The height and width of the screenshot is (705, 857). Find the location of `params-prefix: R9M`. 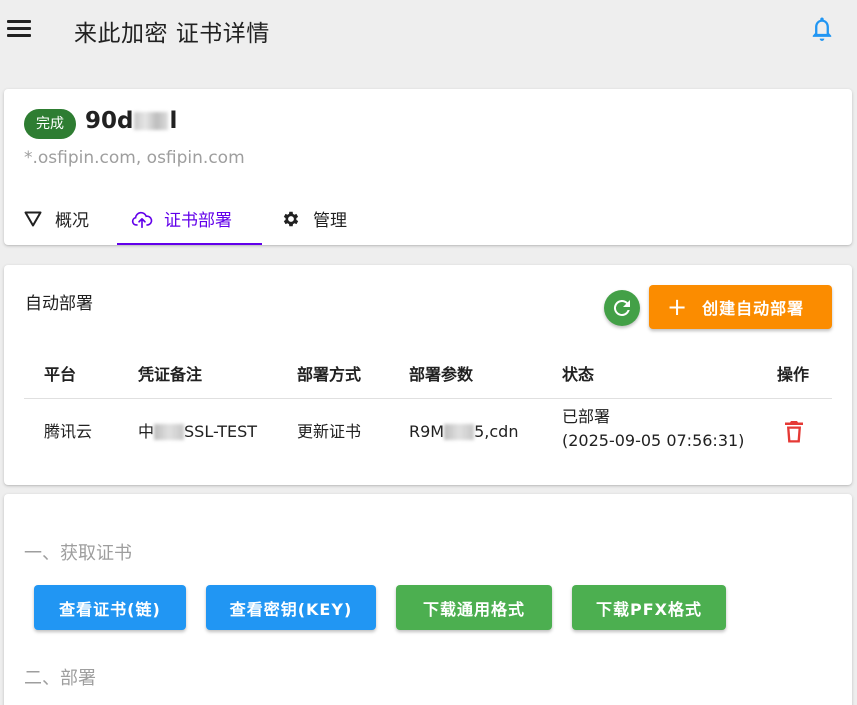

params-prefix: R9M is located at coordinates (427, 431).